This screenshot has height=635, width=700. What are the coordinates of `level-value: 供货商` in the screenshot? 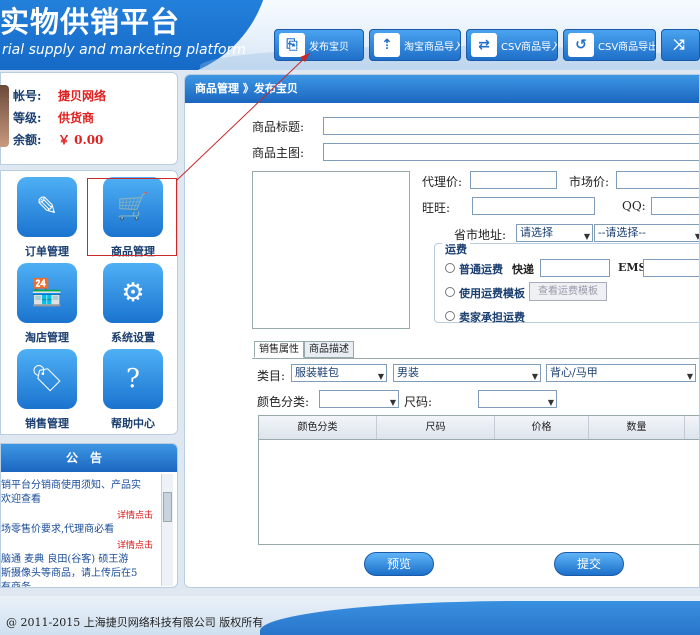 It's located at (76, 118).